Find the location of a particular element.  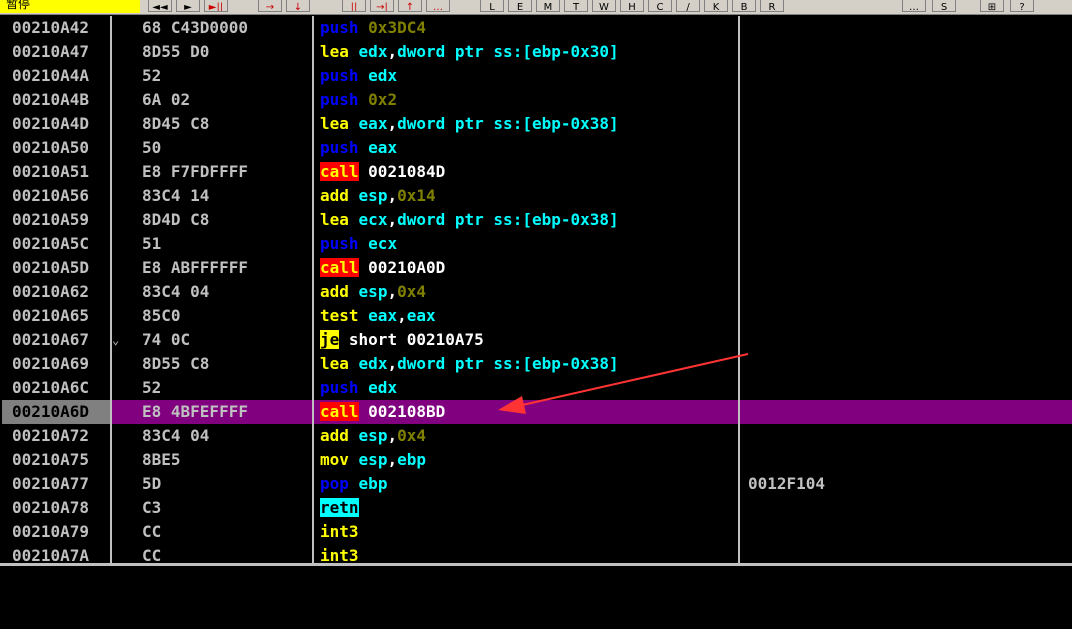

toolbar-button-4: ↓ is located at coordinates (298, 6).